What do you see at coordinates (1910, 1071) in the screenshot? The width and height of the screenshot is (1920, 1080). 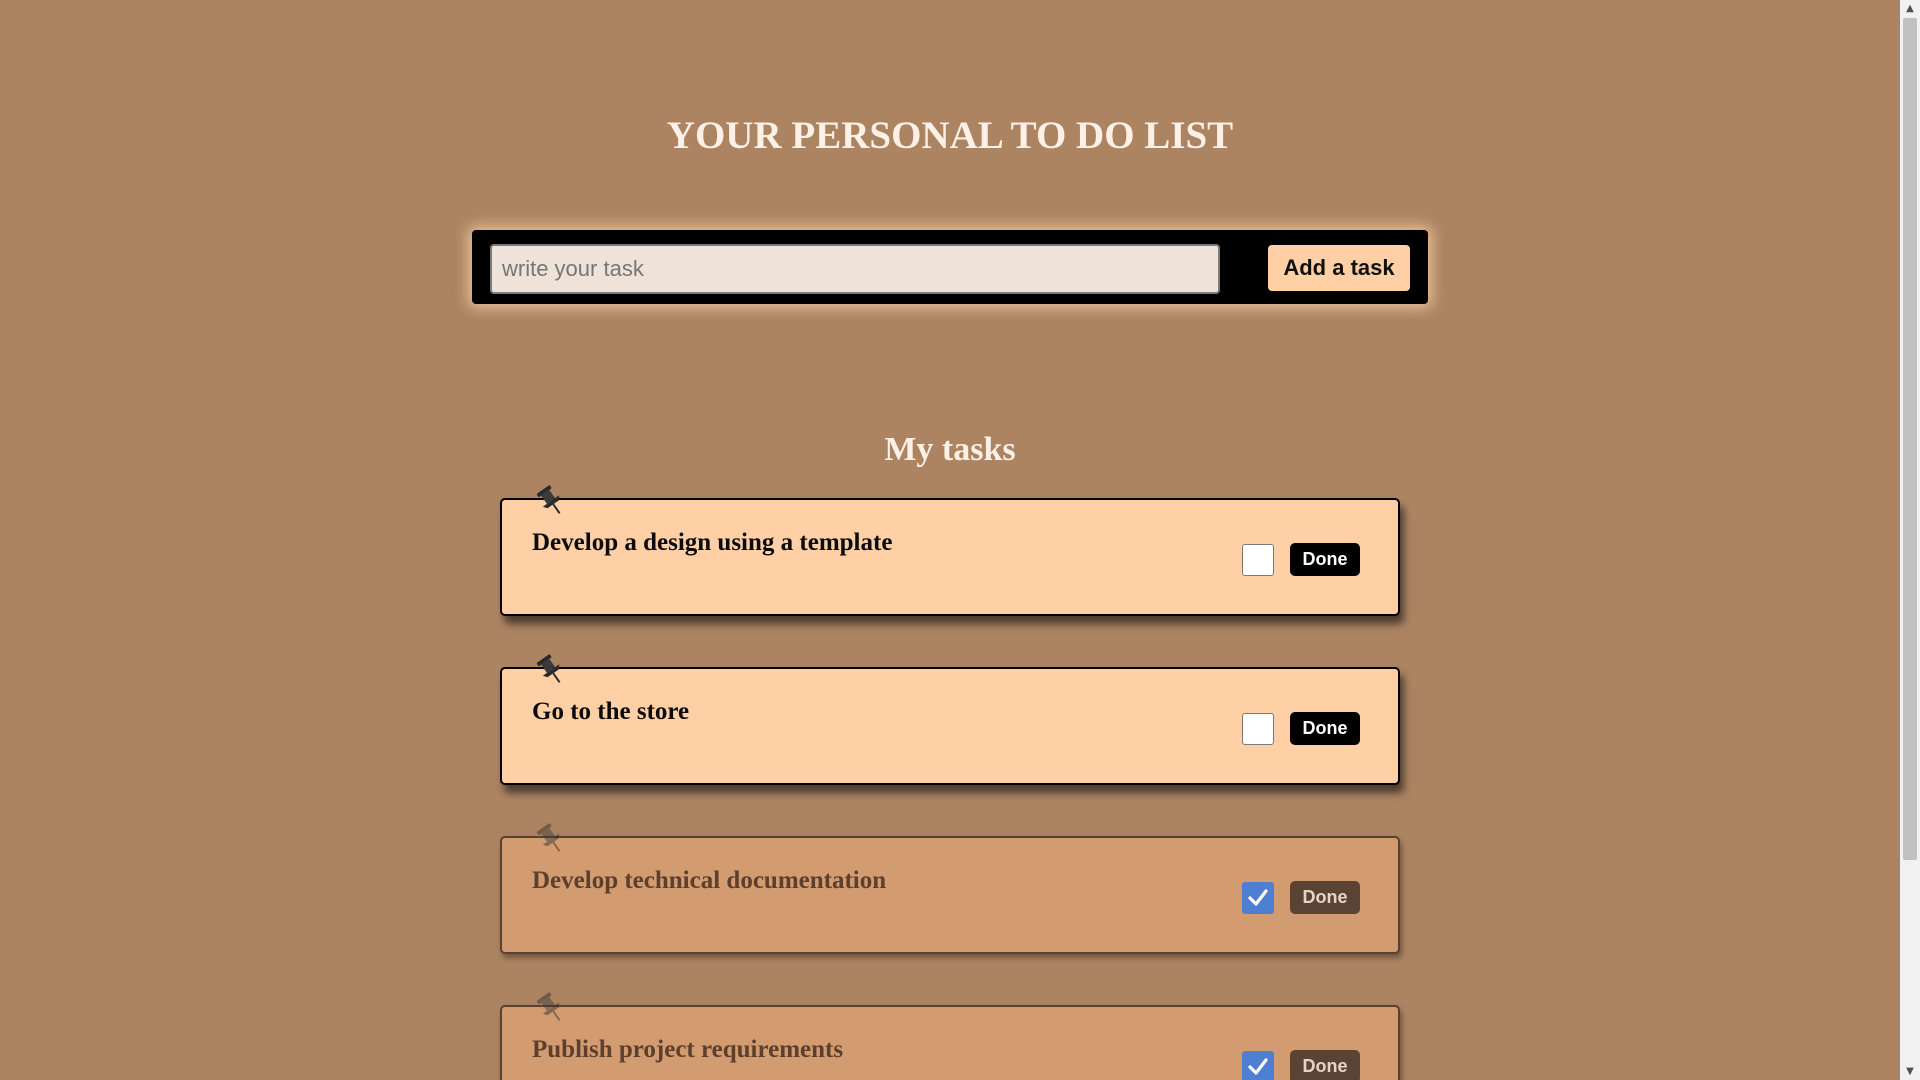 I see `scroll-down-arrow-icon: ▼` at bounding box center [1910, 1071].